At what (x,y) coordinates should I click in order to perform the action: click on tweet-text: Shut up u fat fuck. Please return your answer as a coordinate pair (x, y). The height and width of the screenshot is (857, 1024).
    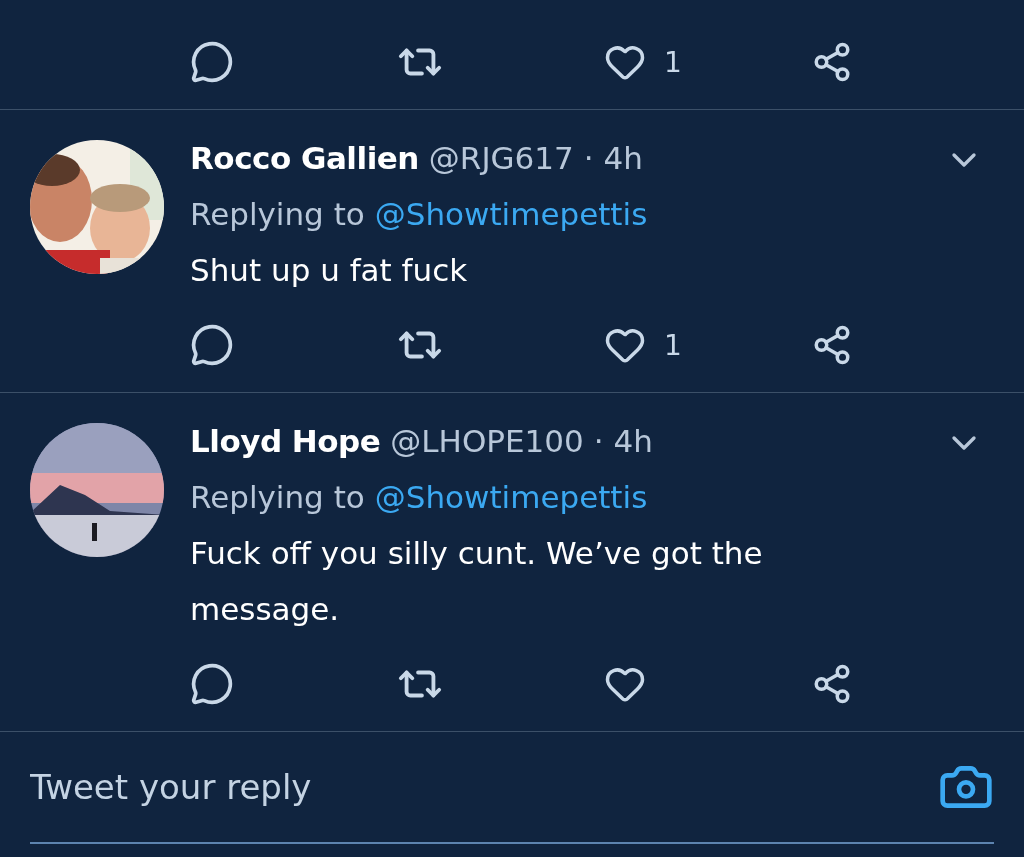
    Looking at the image, I should click on (329, 270).